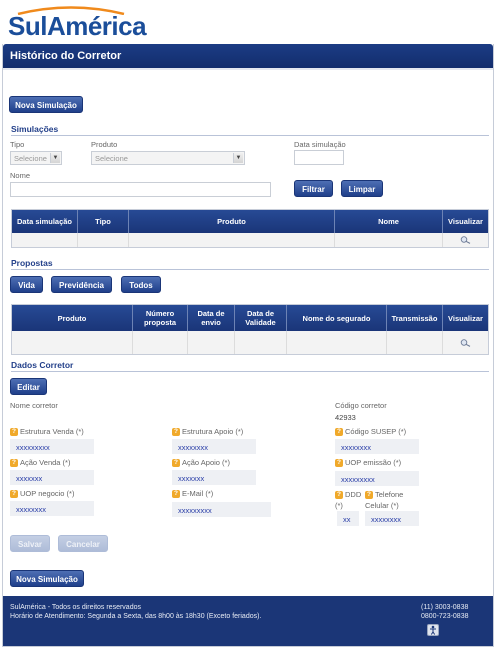 The image size is (496, 647). Describe the element at coordinates (250, 135) in the screenshot. I see `simulacoes-divider` at that location.